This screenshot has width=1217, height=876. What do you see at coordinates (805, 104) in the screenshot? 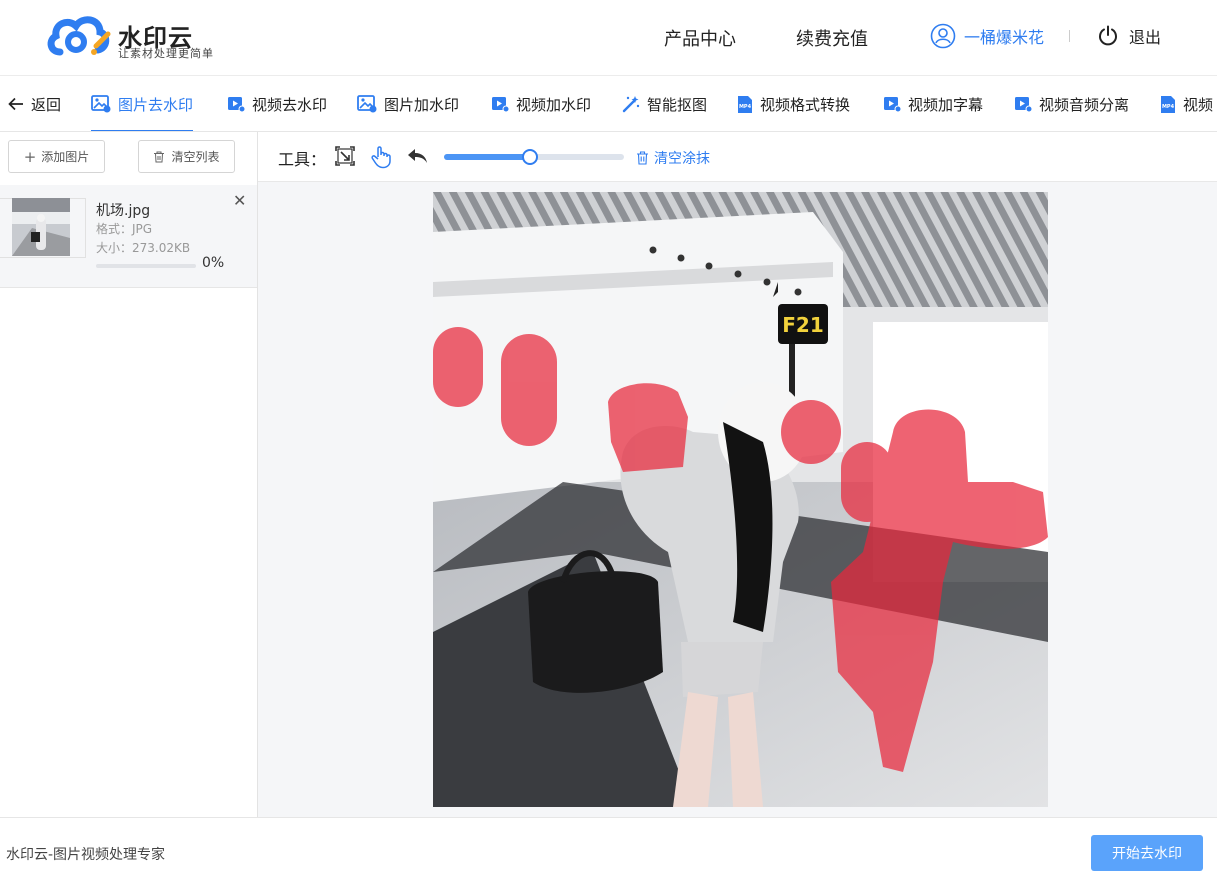
I see `tab-label: 视频格式转换` at bounding box center [805, 104].